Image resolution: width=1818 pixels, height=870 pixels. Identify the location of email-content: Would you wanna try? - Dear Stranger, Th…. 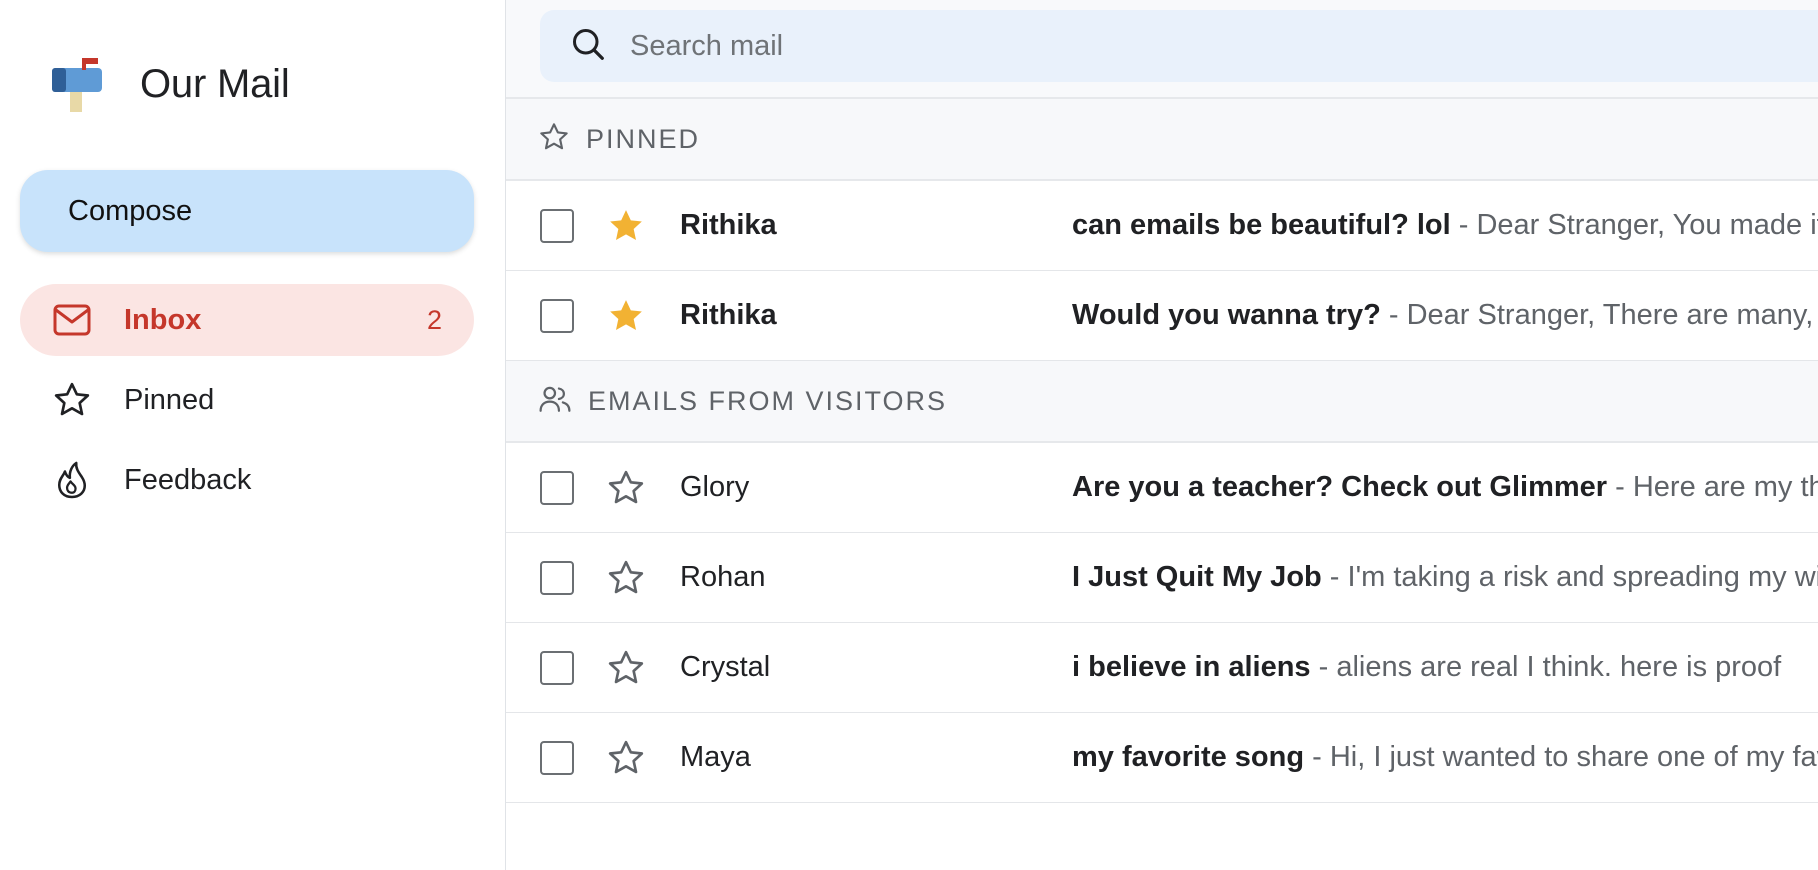
(1445, 315).